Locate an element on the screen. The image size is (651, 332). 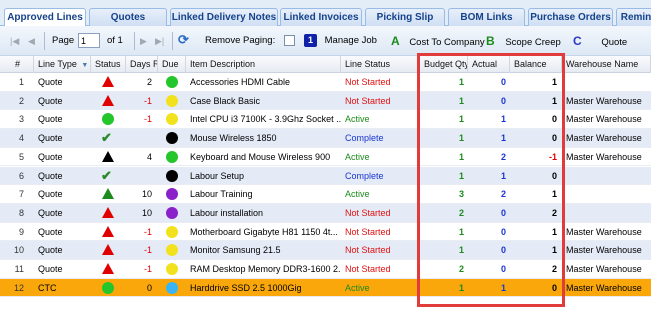
table-row: 6 Quote Labour Setup Complete 1 1 0 ✔ is located at coordinates (325, 176).